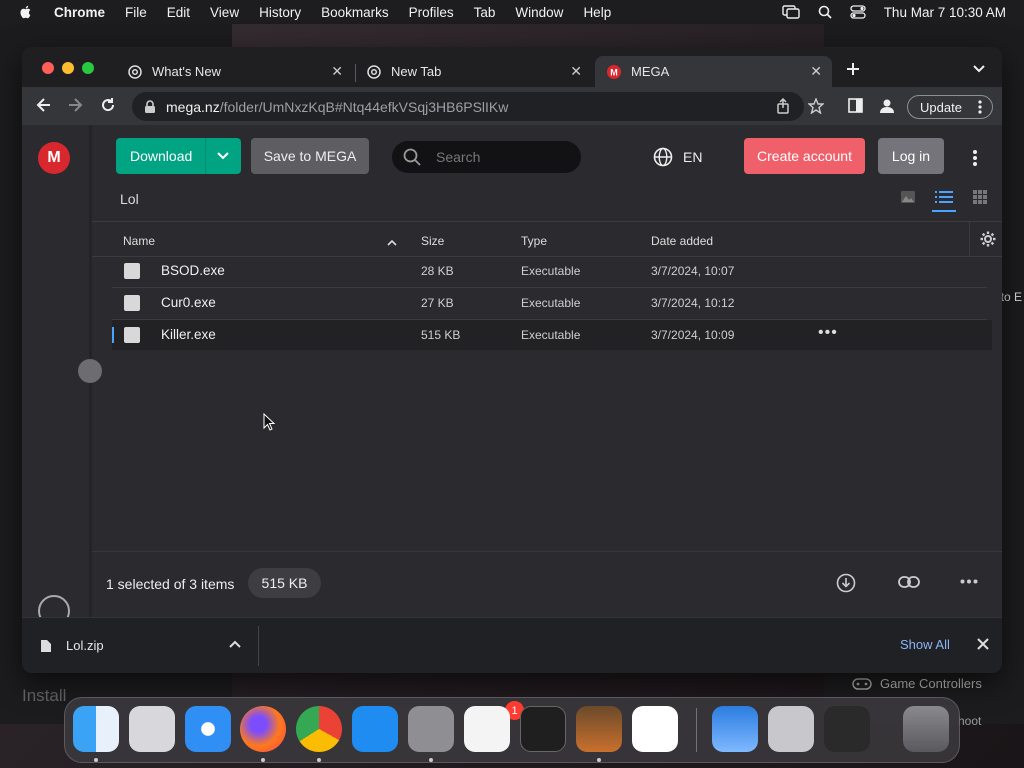  What do you see at coordinates (208, 729) in the screenshot?
I see `safari-icon` at bounding box center [208, 729].